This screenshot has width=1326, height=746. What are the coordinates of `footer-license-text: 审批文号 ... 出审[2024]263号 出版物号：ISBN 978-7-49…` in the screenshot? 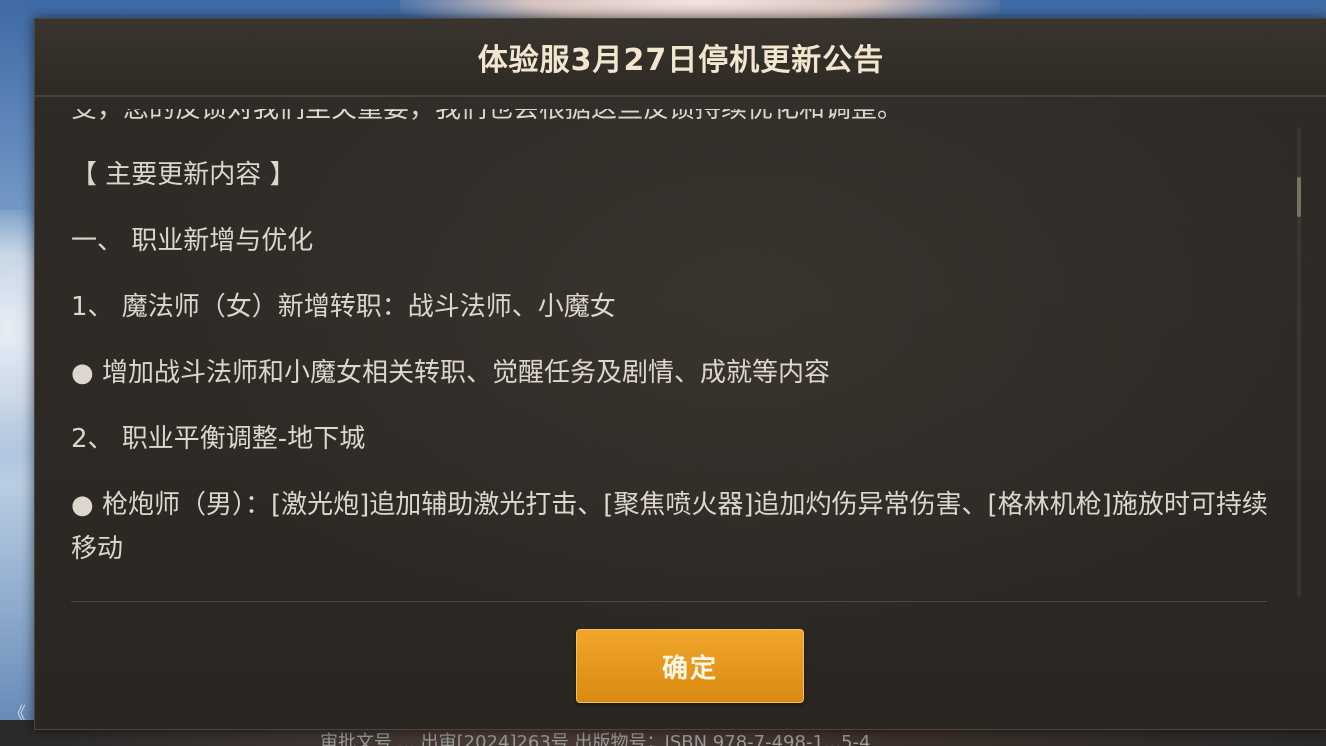 It's located at (595, 739).